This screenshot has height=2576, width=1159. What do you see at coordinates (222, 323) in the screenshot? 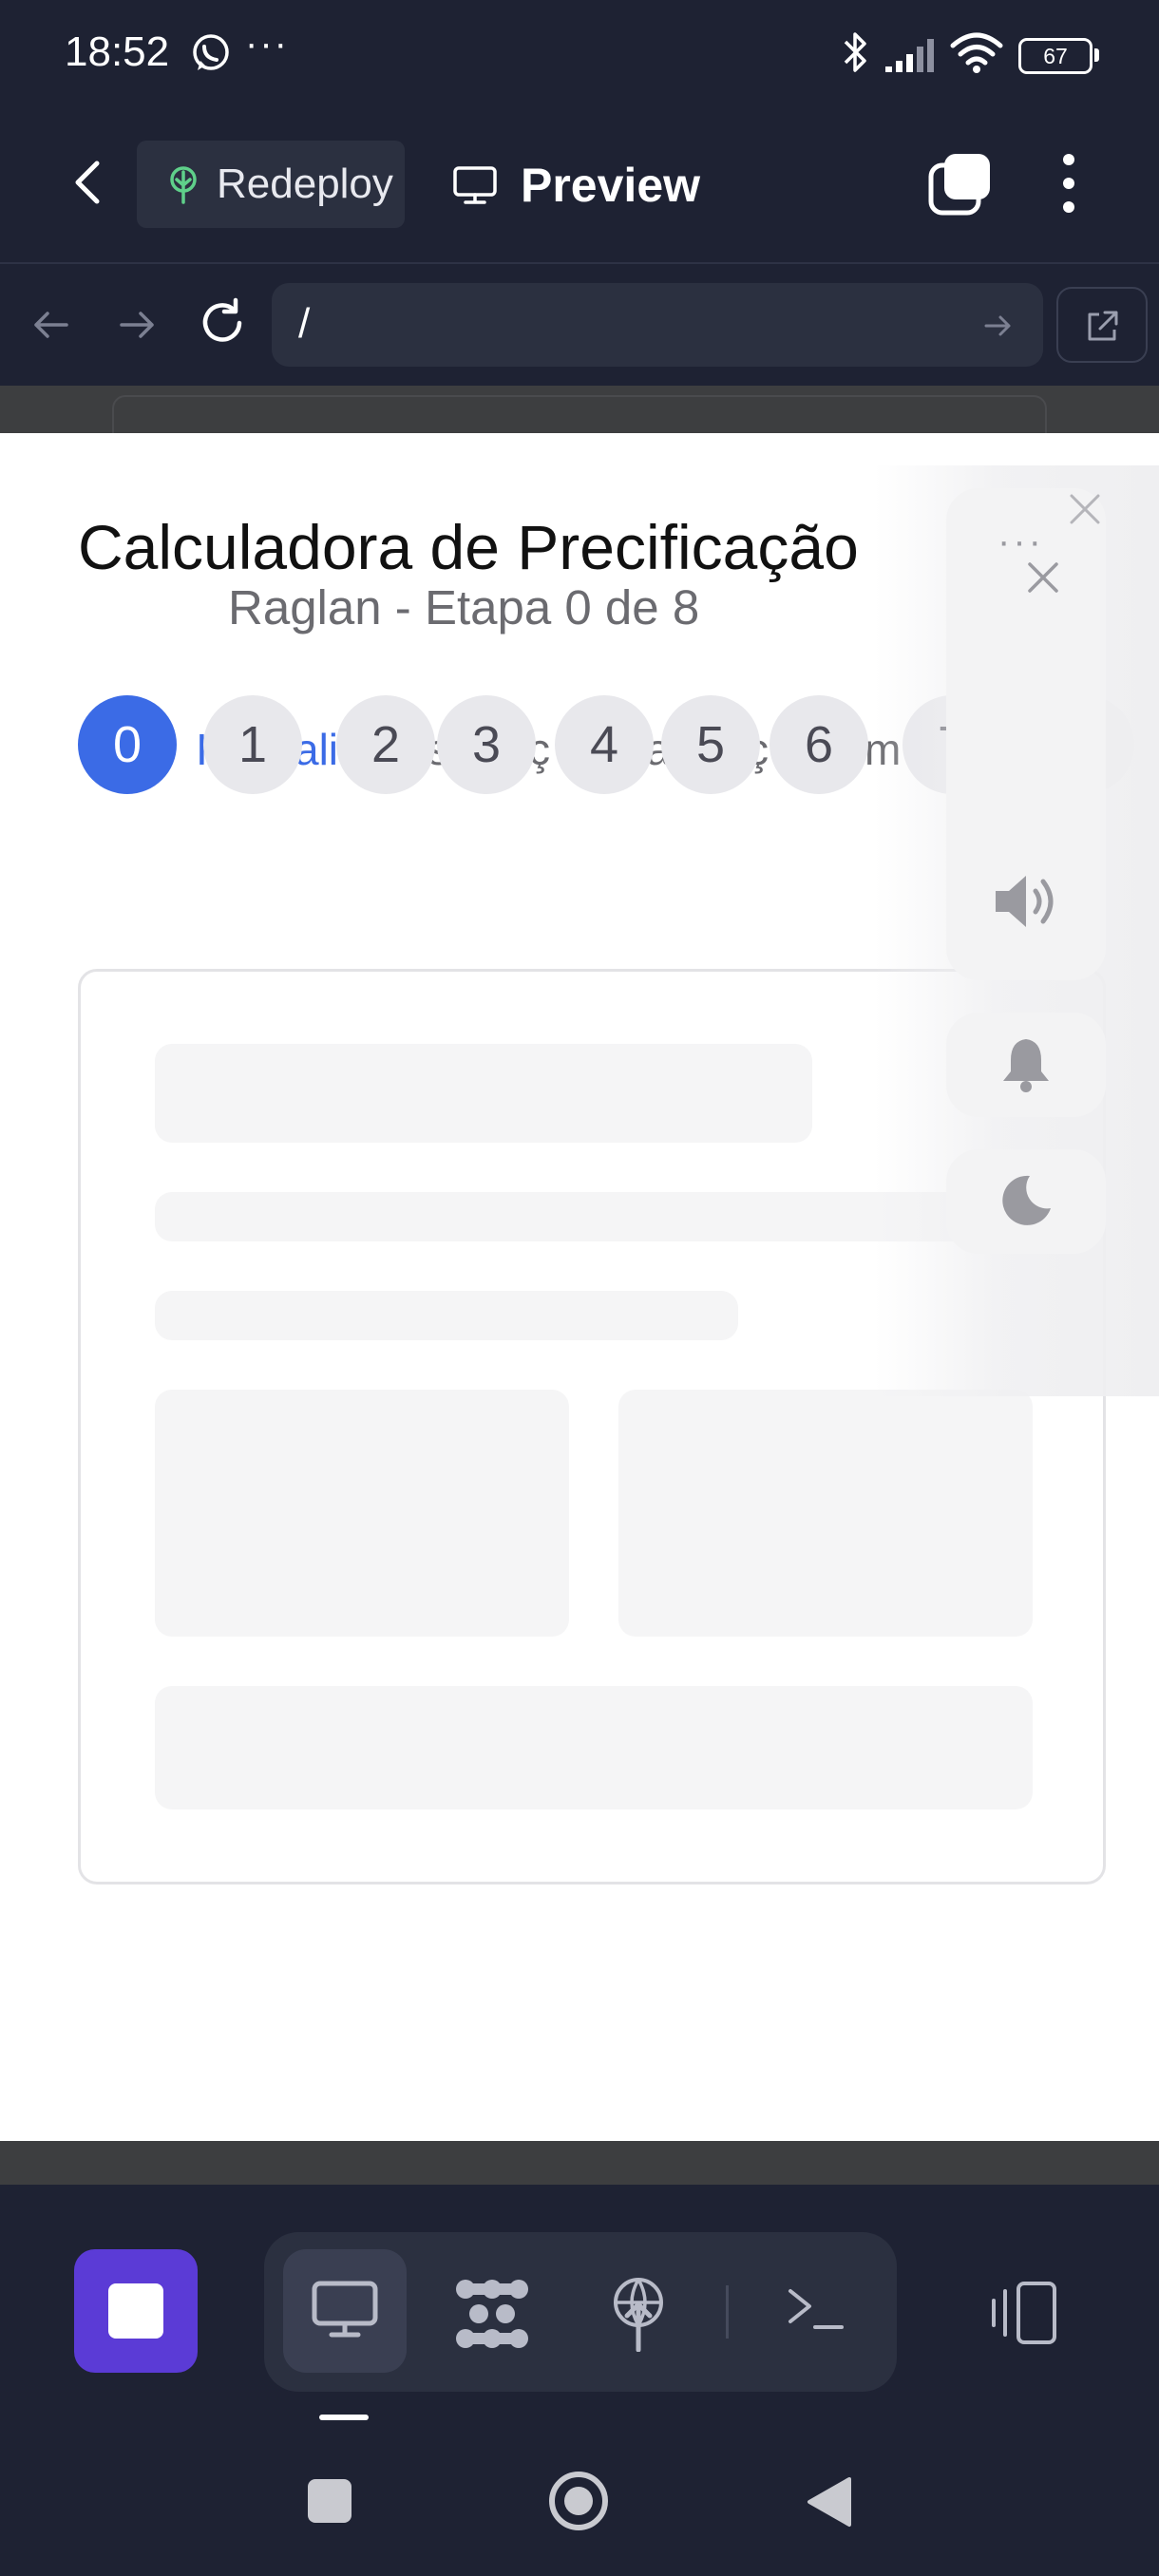
I see `reload-button` at bounding box center [222, 323].